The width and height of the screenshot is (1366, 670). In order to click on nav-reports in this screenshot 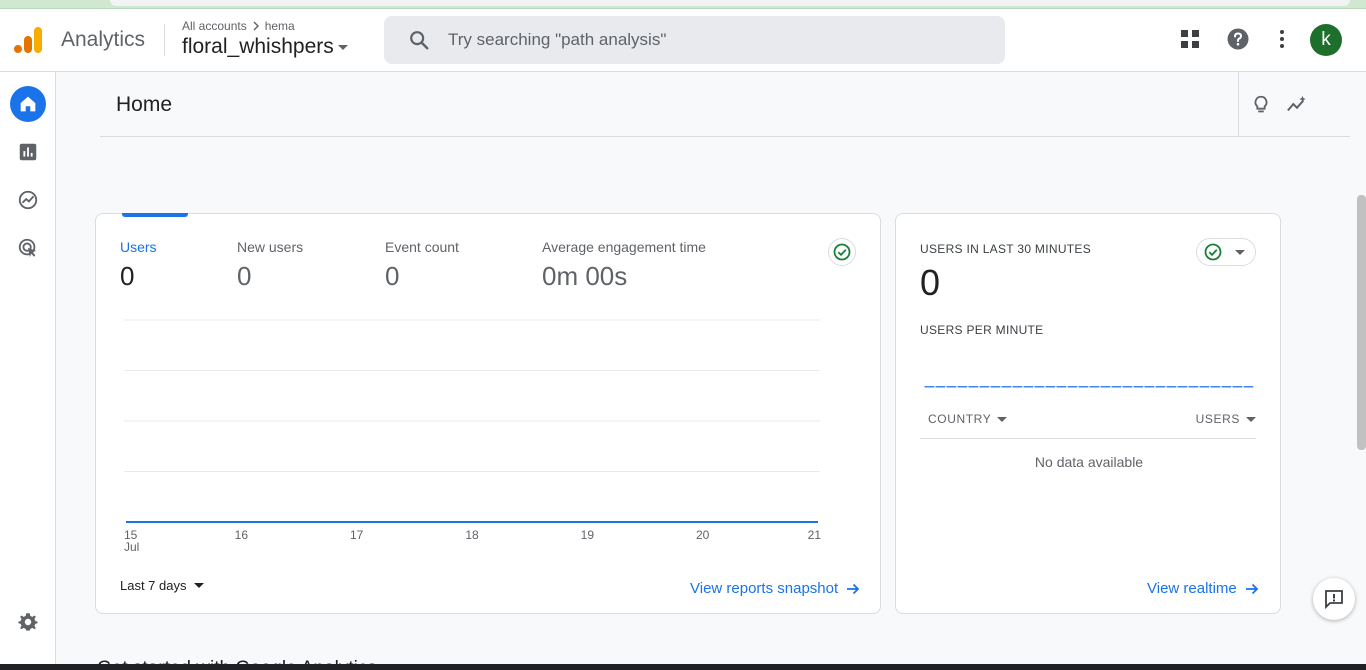, I will do `click(28, 152)`.